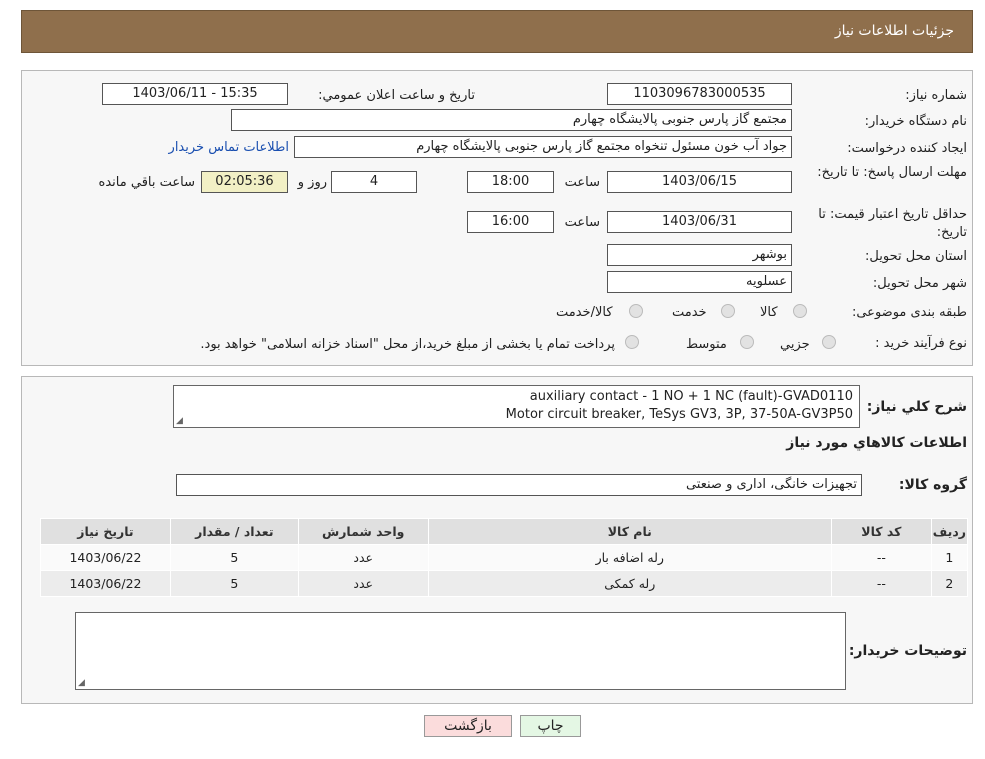  What do you see at coordinates (510, 182) in the screenshot?
I see `deadline-time-field: 18:00` at bounding box center [510, 182].